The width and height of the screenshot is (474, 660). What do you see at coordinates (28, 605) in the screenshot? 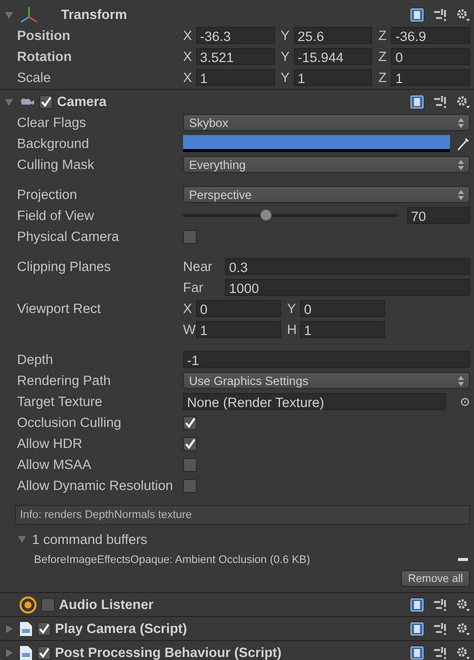
I see `speaker-icon` at bounding box center [28, 605].